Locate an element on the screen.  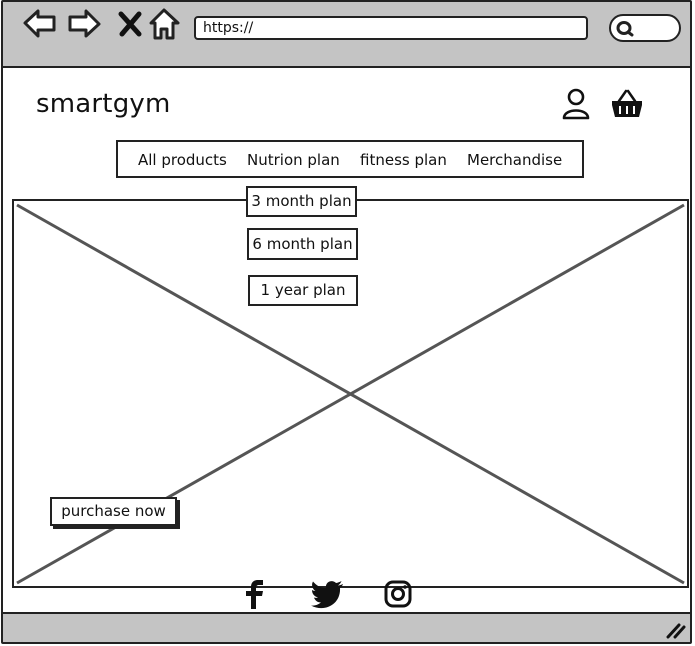
browser-statusbar is located at coordinates (346, 627).